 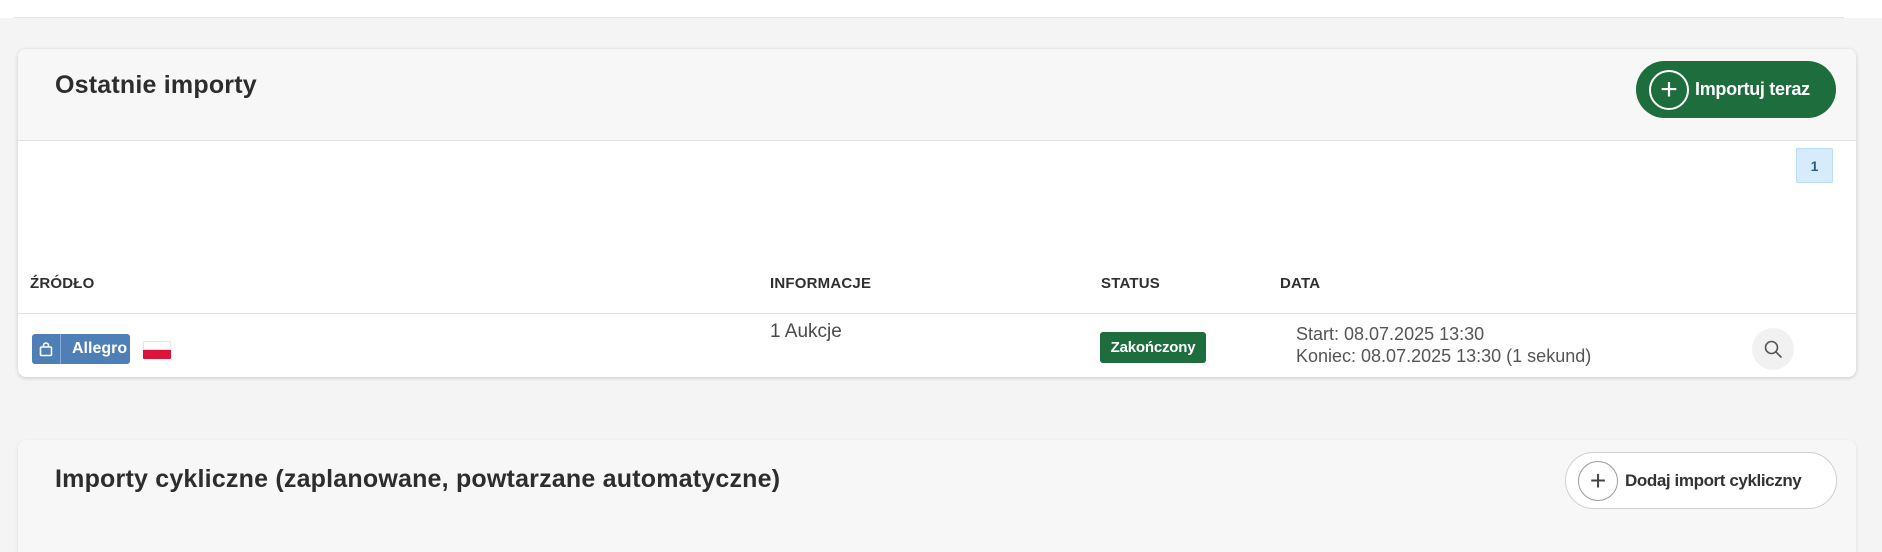 I want to click on card-title: Ostatnie importy, so click(x=156, y=85).